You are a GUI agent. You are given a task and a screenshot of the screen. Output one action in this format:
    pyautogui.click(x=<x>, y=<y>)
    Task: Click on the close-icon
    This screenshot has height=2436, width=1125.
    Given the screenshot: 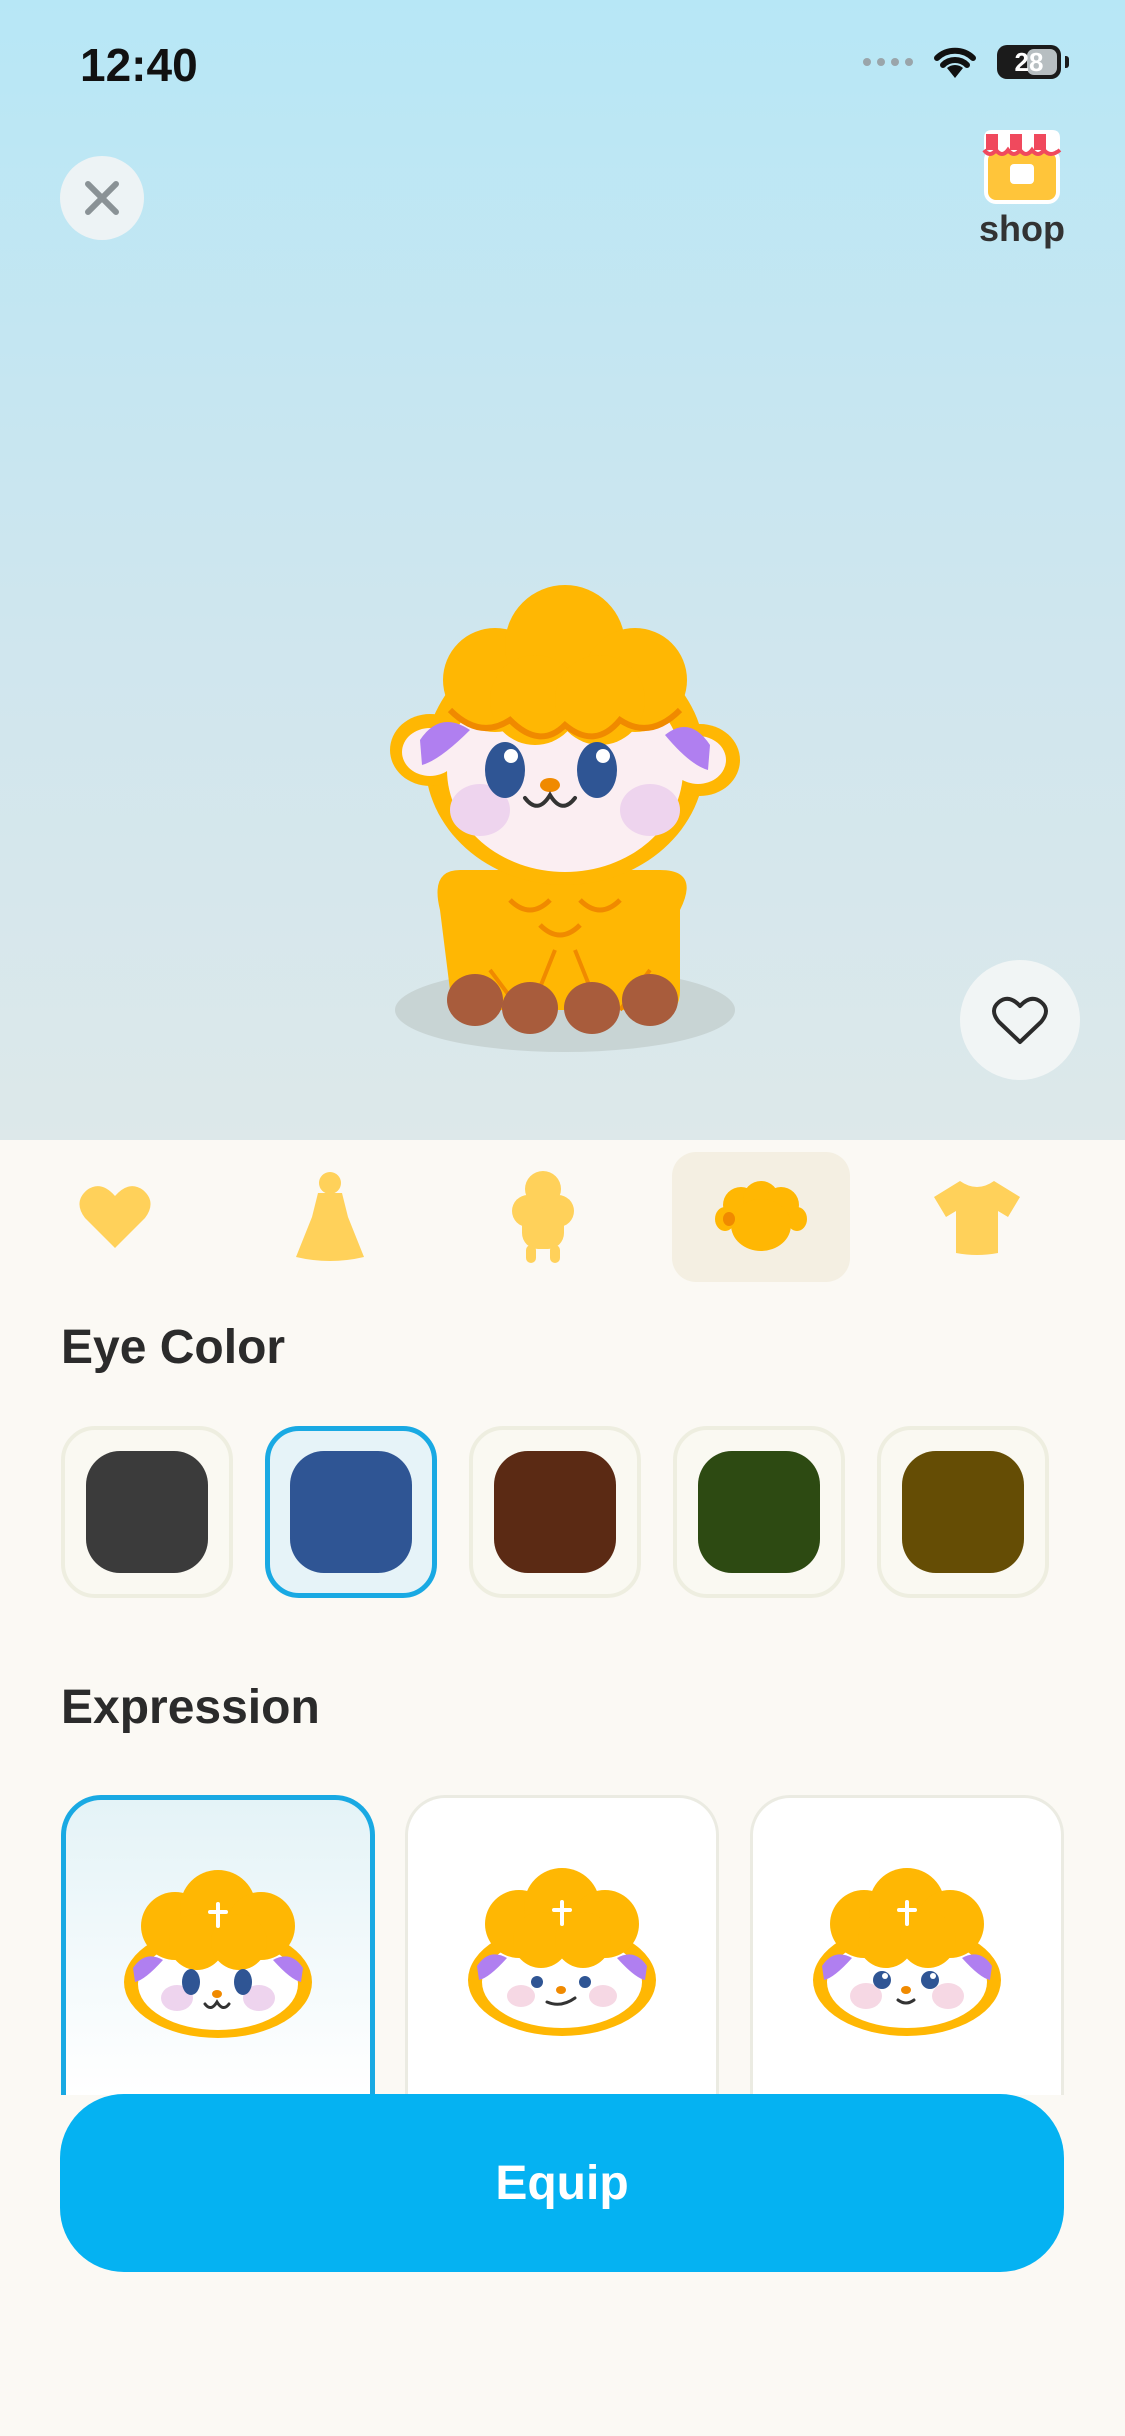 What is the action you would take?
    pyautogui.click(x=102, y=198)
    